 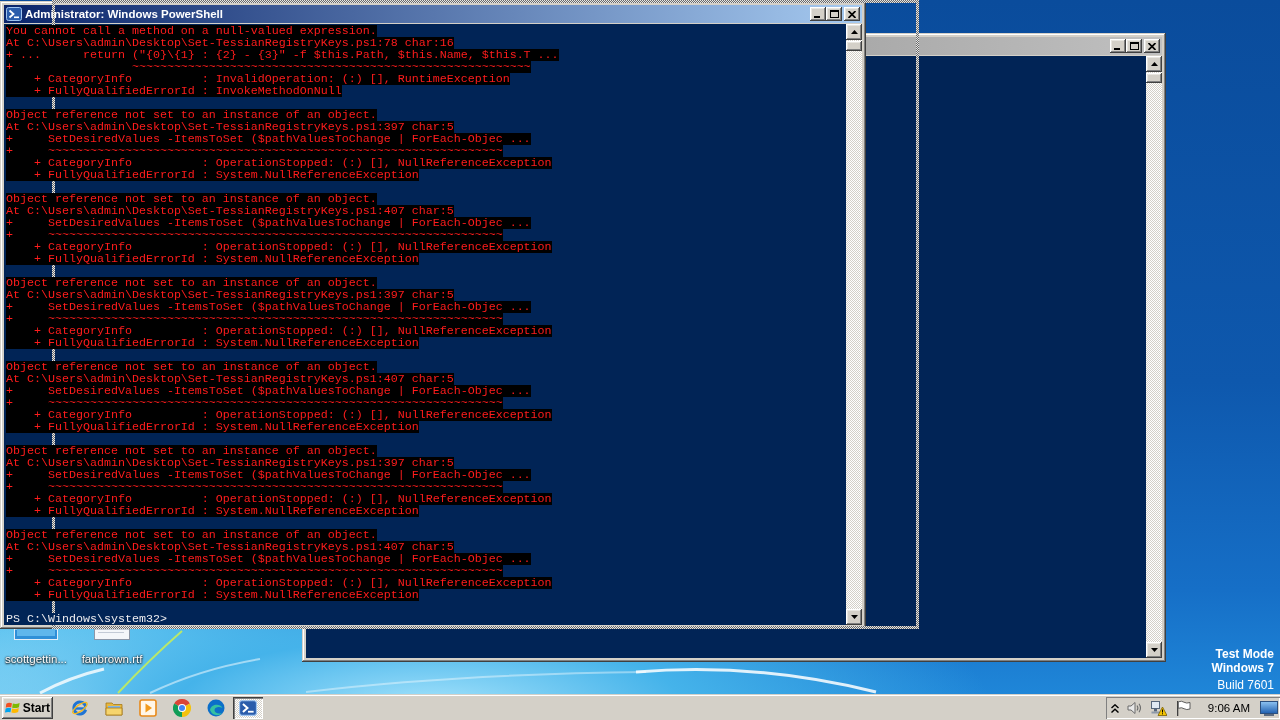 I want to click on chrome-browser-icon, so click(x=182, y=708).